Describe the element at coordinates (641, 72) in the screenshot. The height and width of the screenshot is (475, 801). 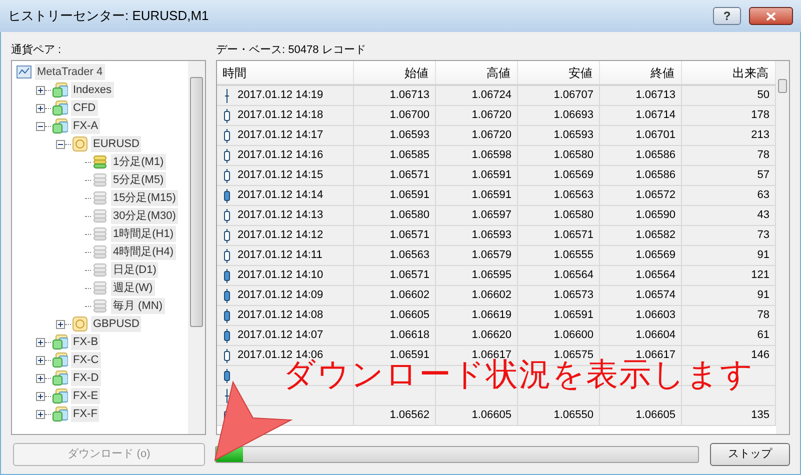
I see `column-header: 終値` at that location.